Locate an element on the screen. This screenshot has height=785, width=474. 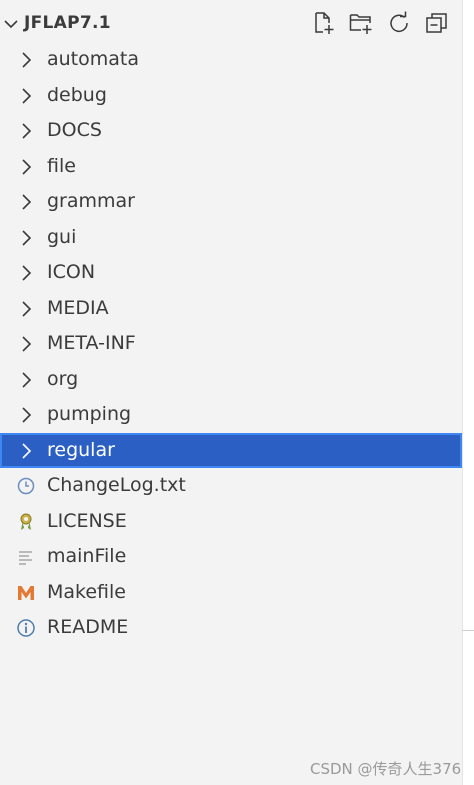
file-row: ChangeLog.txt is located at coordinates (231, 486).